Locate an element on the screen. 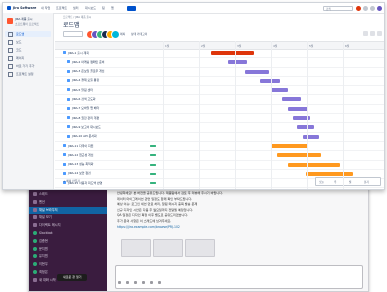  zoom-option: 주 is located at coordinates (335, 182).